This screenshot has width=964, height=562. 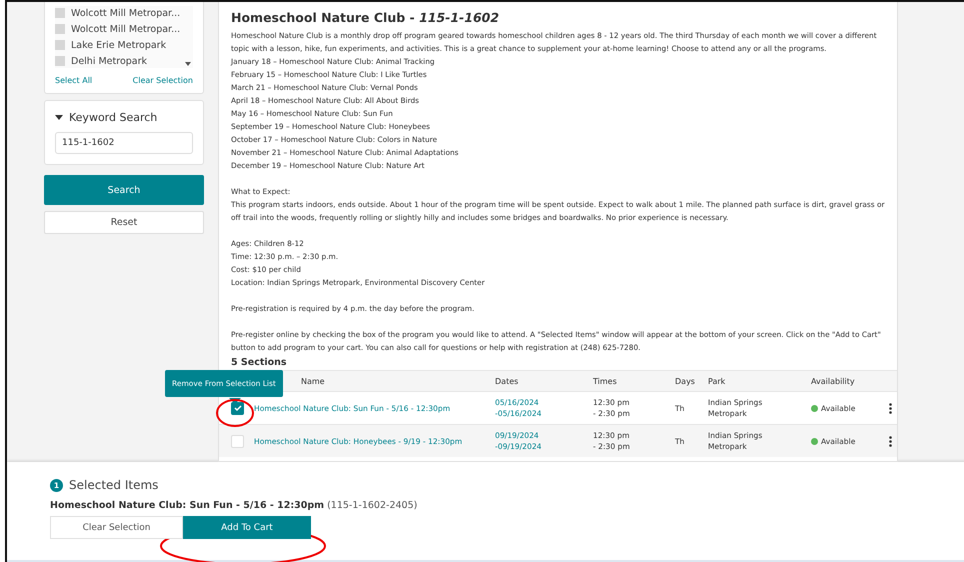 What do you see at coordinates (59, 117) in the screenshot?
I see `caret-icon` at bounding box center [59, 117].